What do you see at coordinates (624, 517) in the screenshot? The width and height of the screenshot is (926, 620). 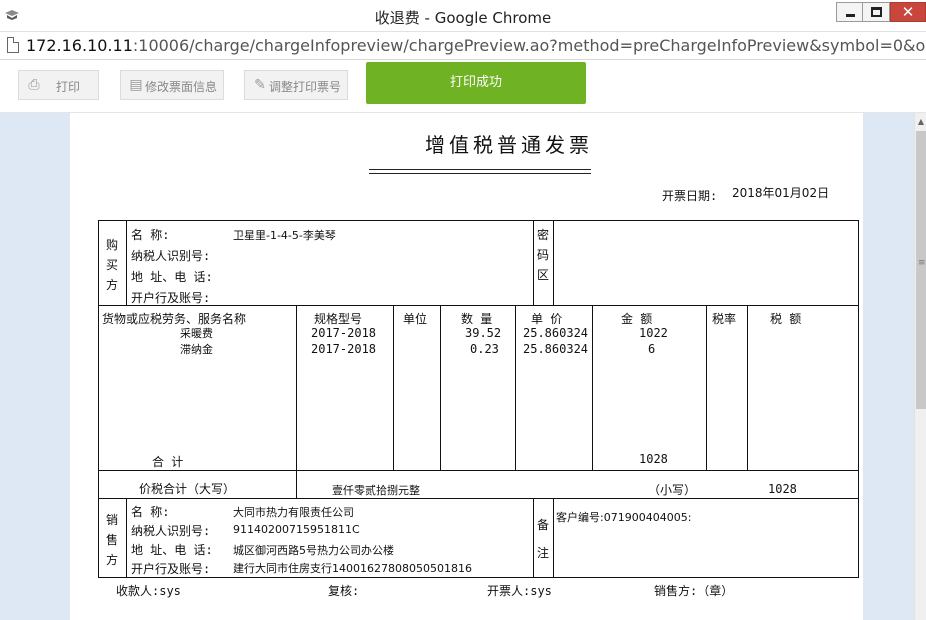 I see `remark-value: 客户编号:071900404005:` at bounding box center [624, 517].